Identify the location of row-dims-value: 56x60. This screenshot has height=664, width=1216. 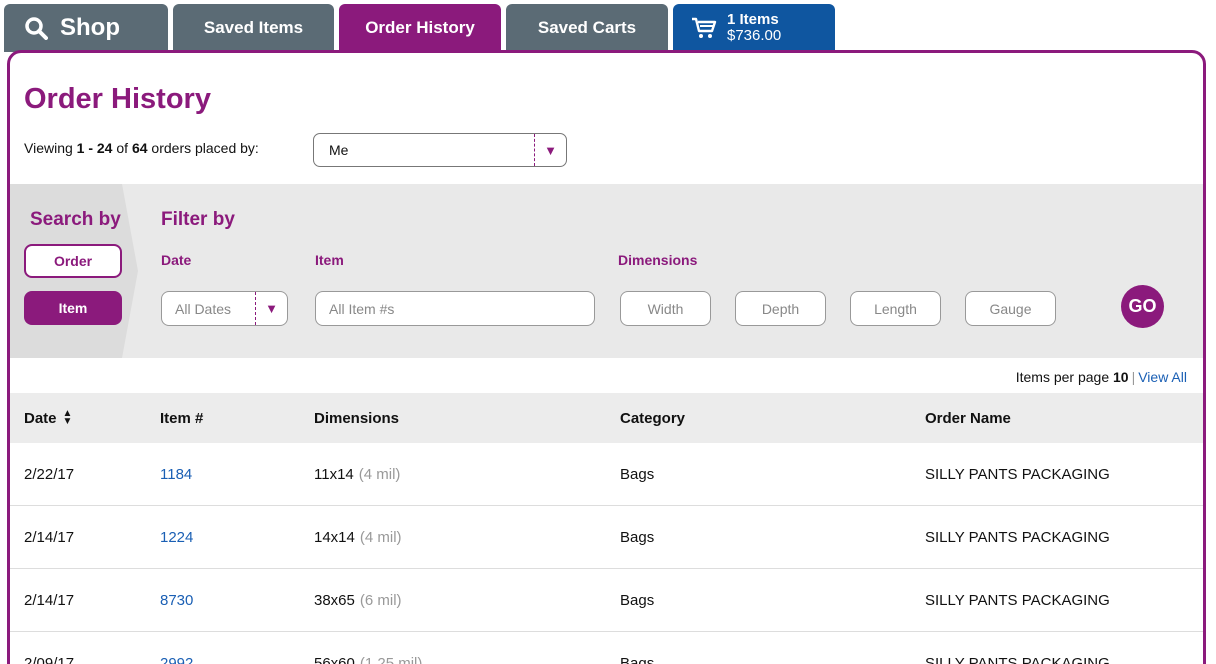
(334, 659).